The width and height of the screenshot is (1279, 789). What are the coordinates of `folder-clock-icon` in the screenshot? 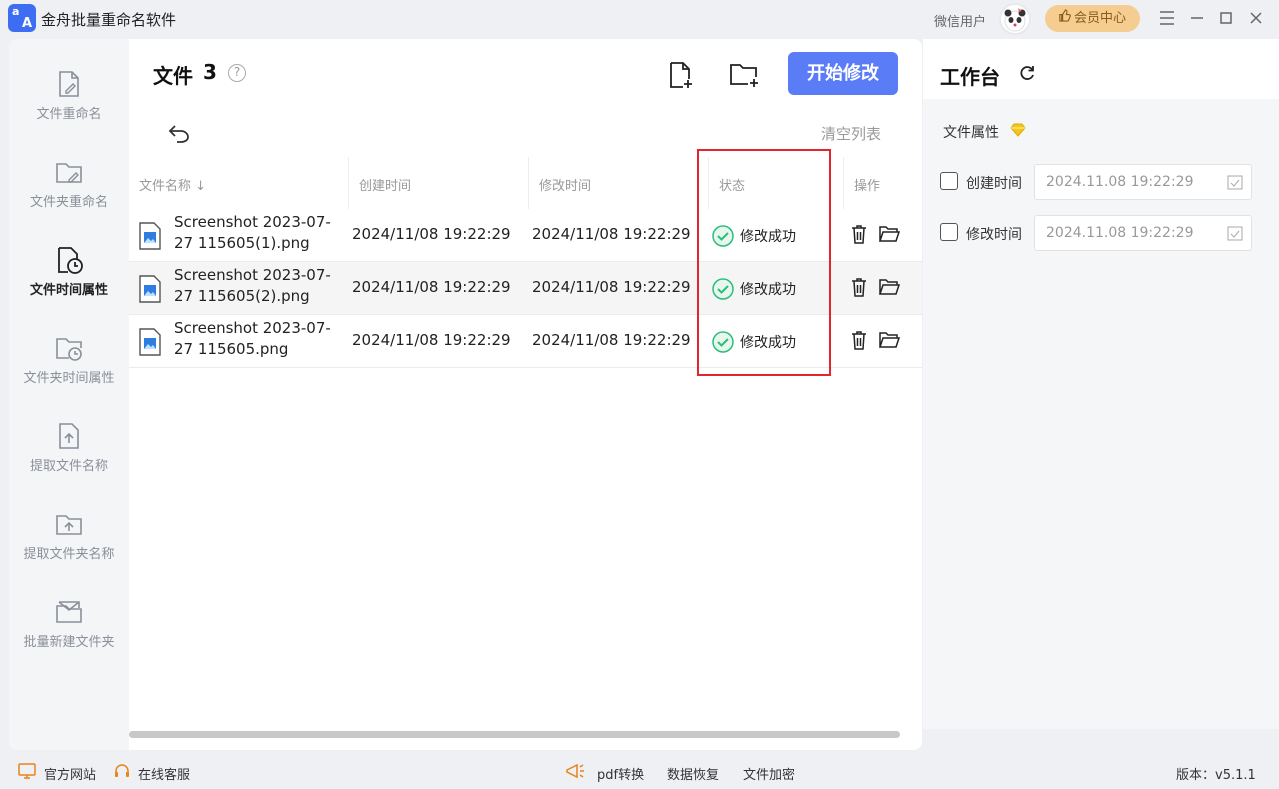 It's located at (69, 349).